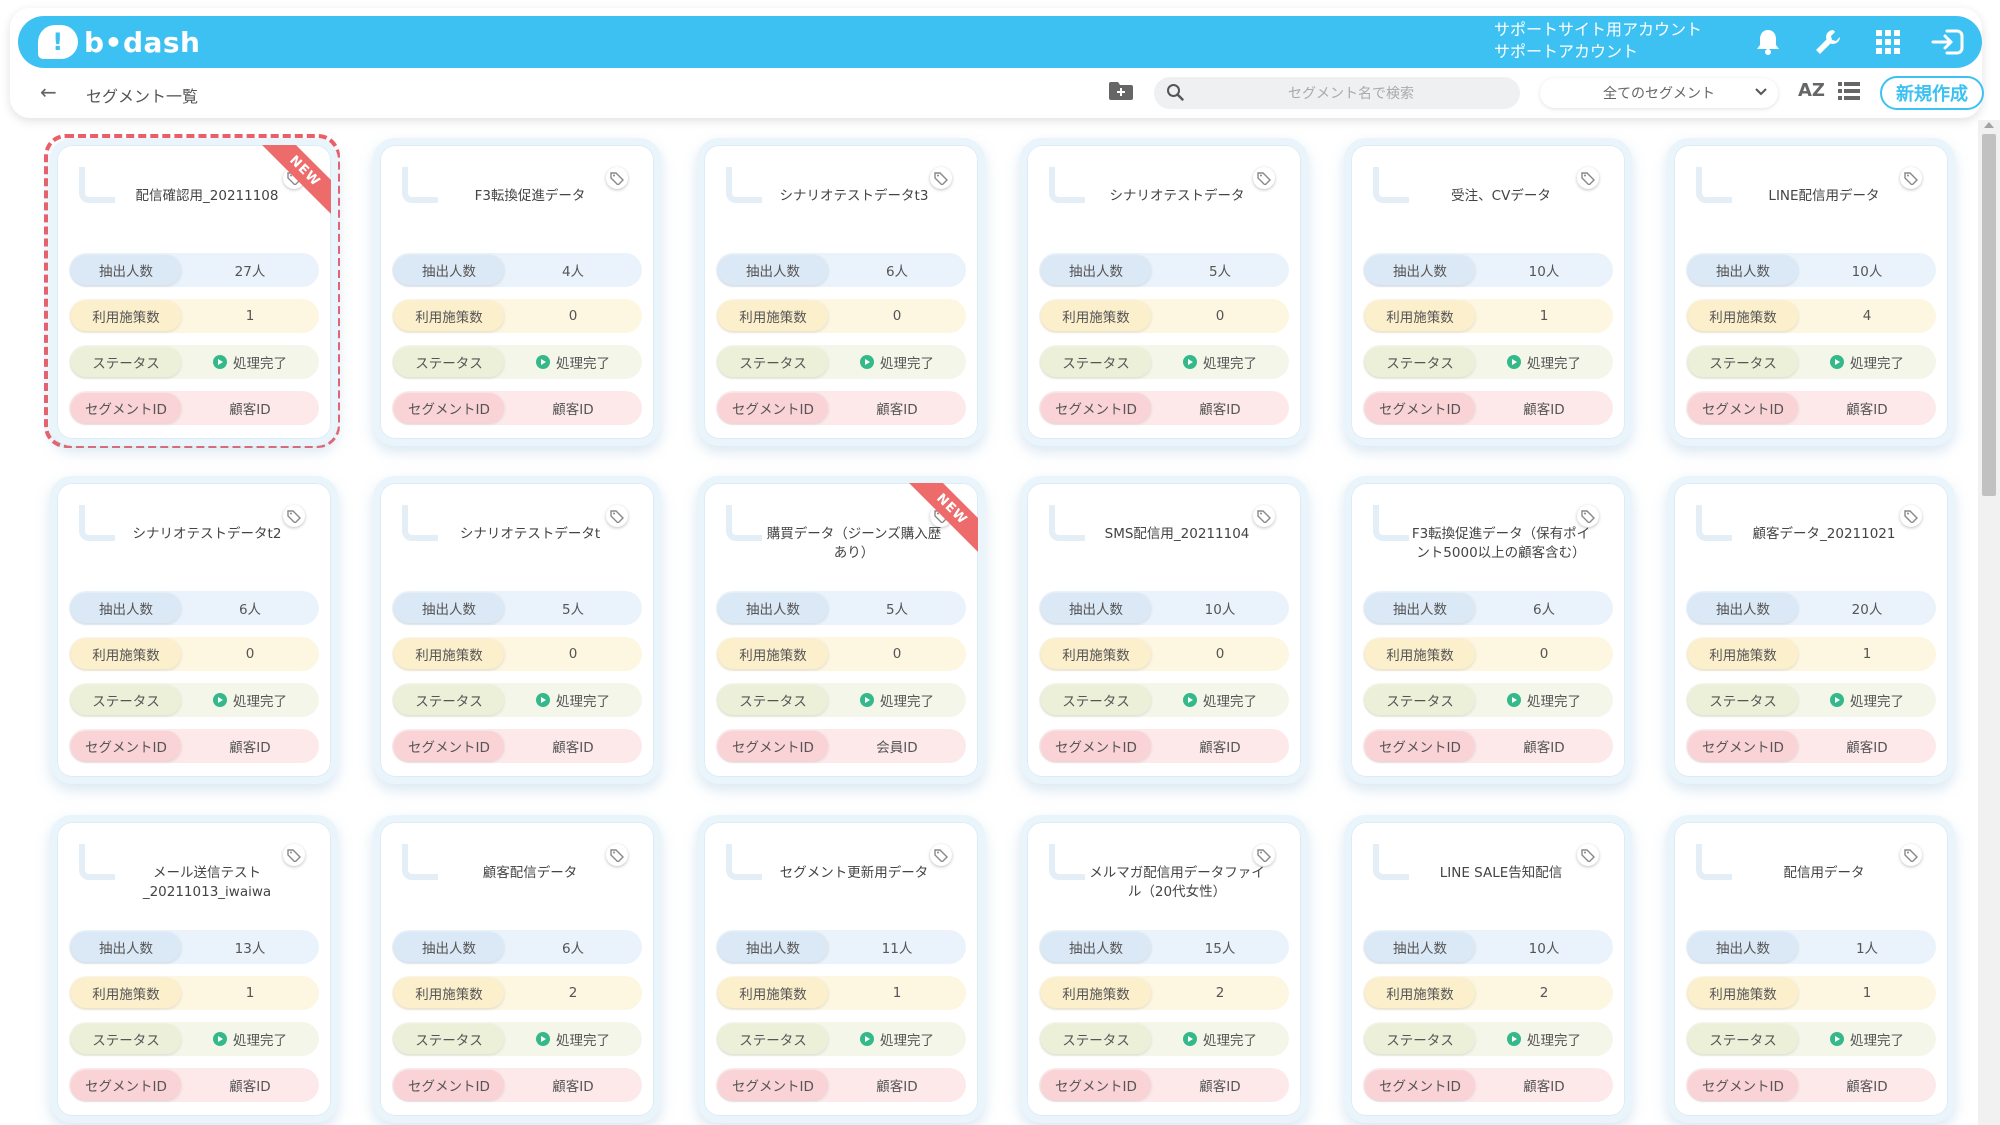 The width and height of the screenshot is (2000, 1125). I want to click on segment-title: メール送信テスト_20211013_iwaiwa, so click(207, 882).